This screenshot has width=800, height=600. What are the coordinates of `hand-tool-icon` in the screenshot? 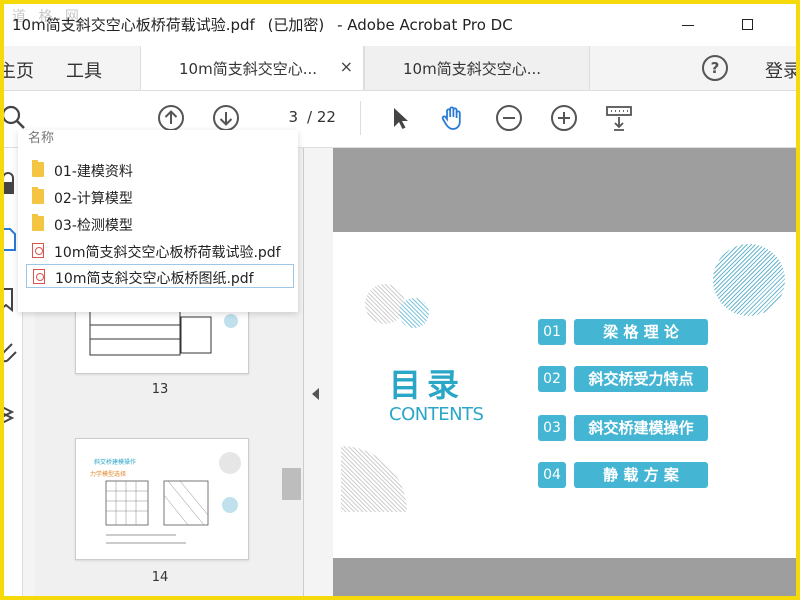 It's located at (453, 118).